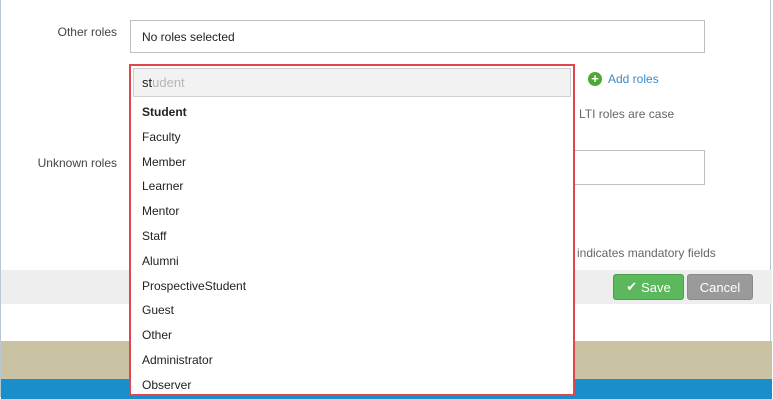 The width and height of the screenshot is (773, 399). What do you see at coordinates (633, 79) in the screenshot?
I see `add-roles-label: Add roles` at bounding box center [633, 79].